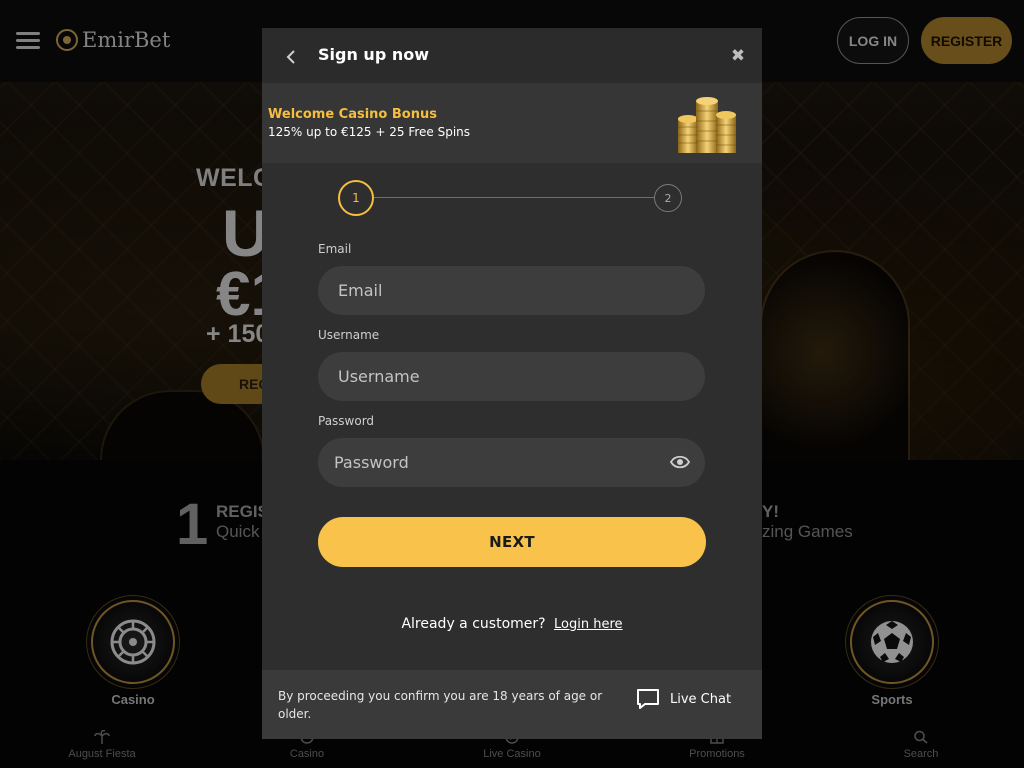  I want to click on already-customer-row: Already a customer? Login here, so click(512, 624).